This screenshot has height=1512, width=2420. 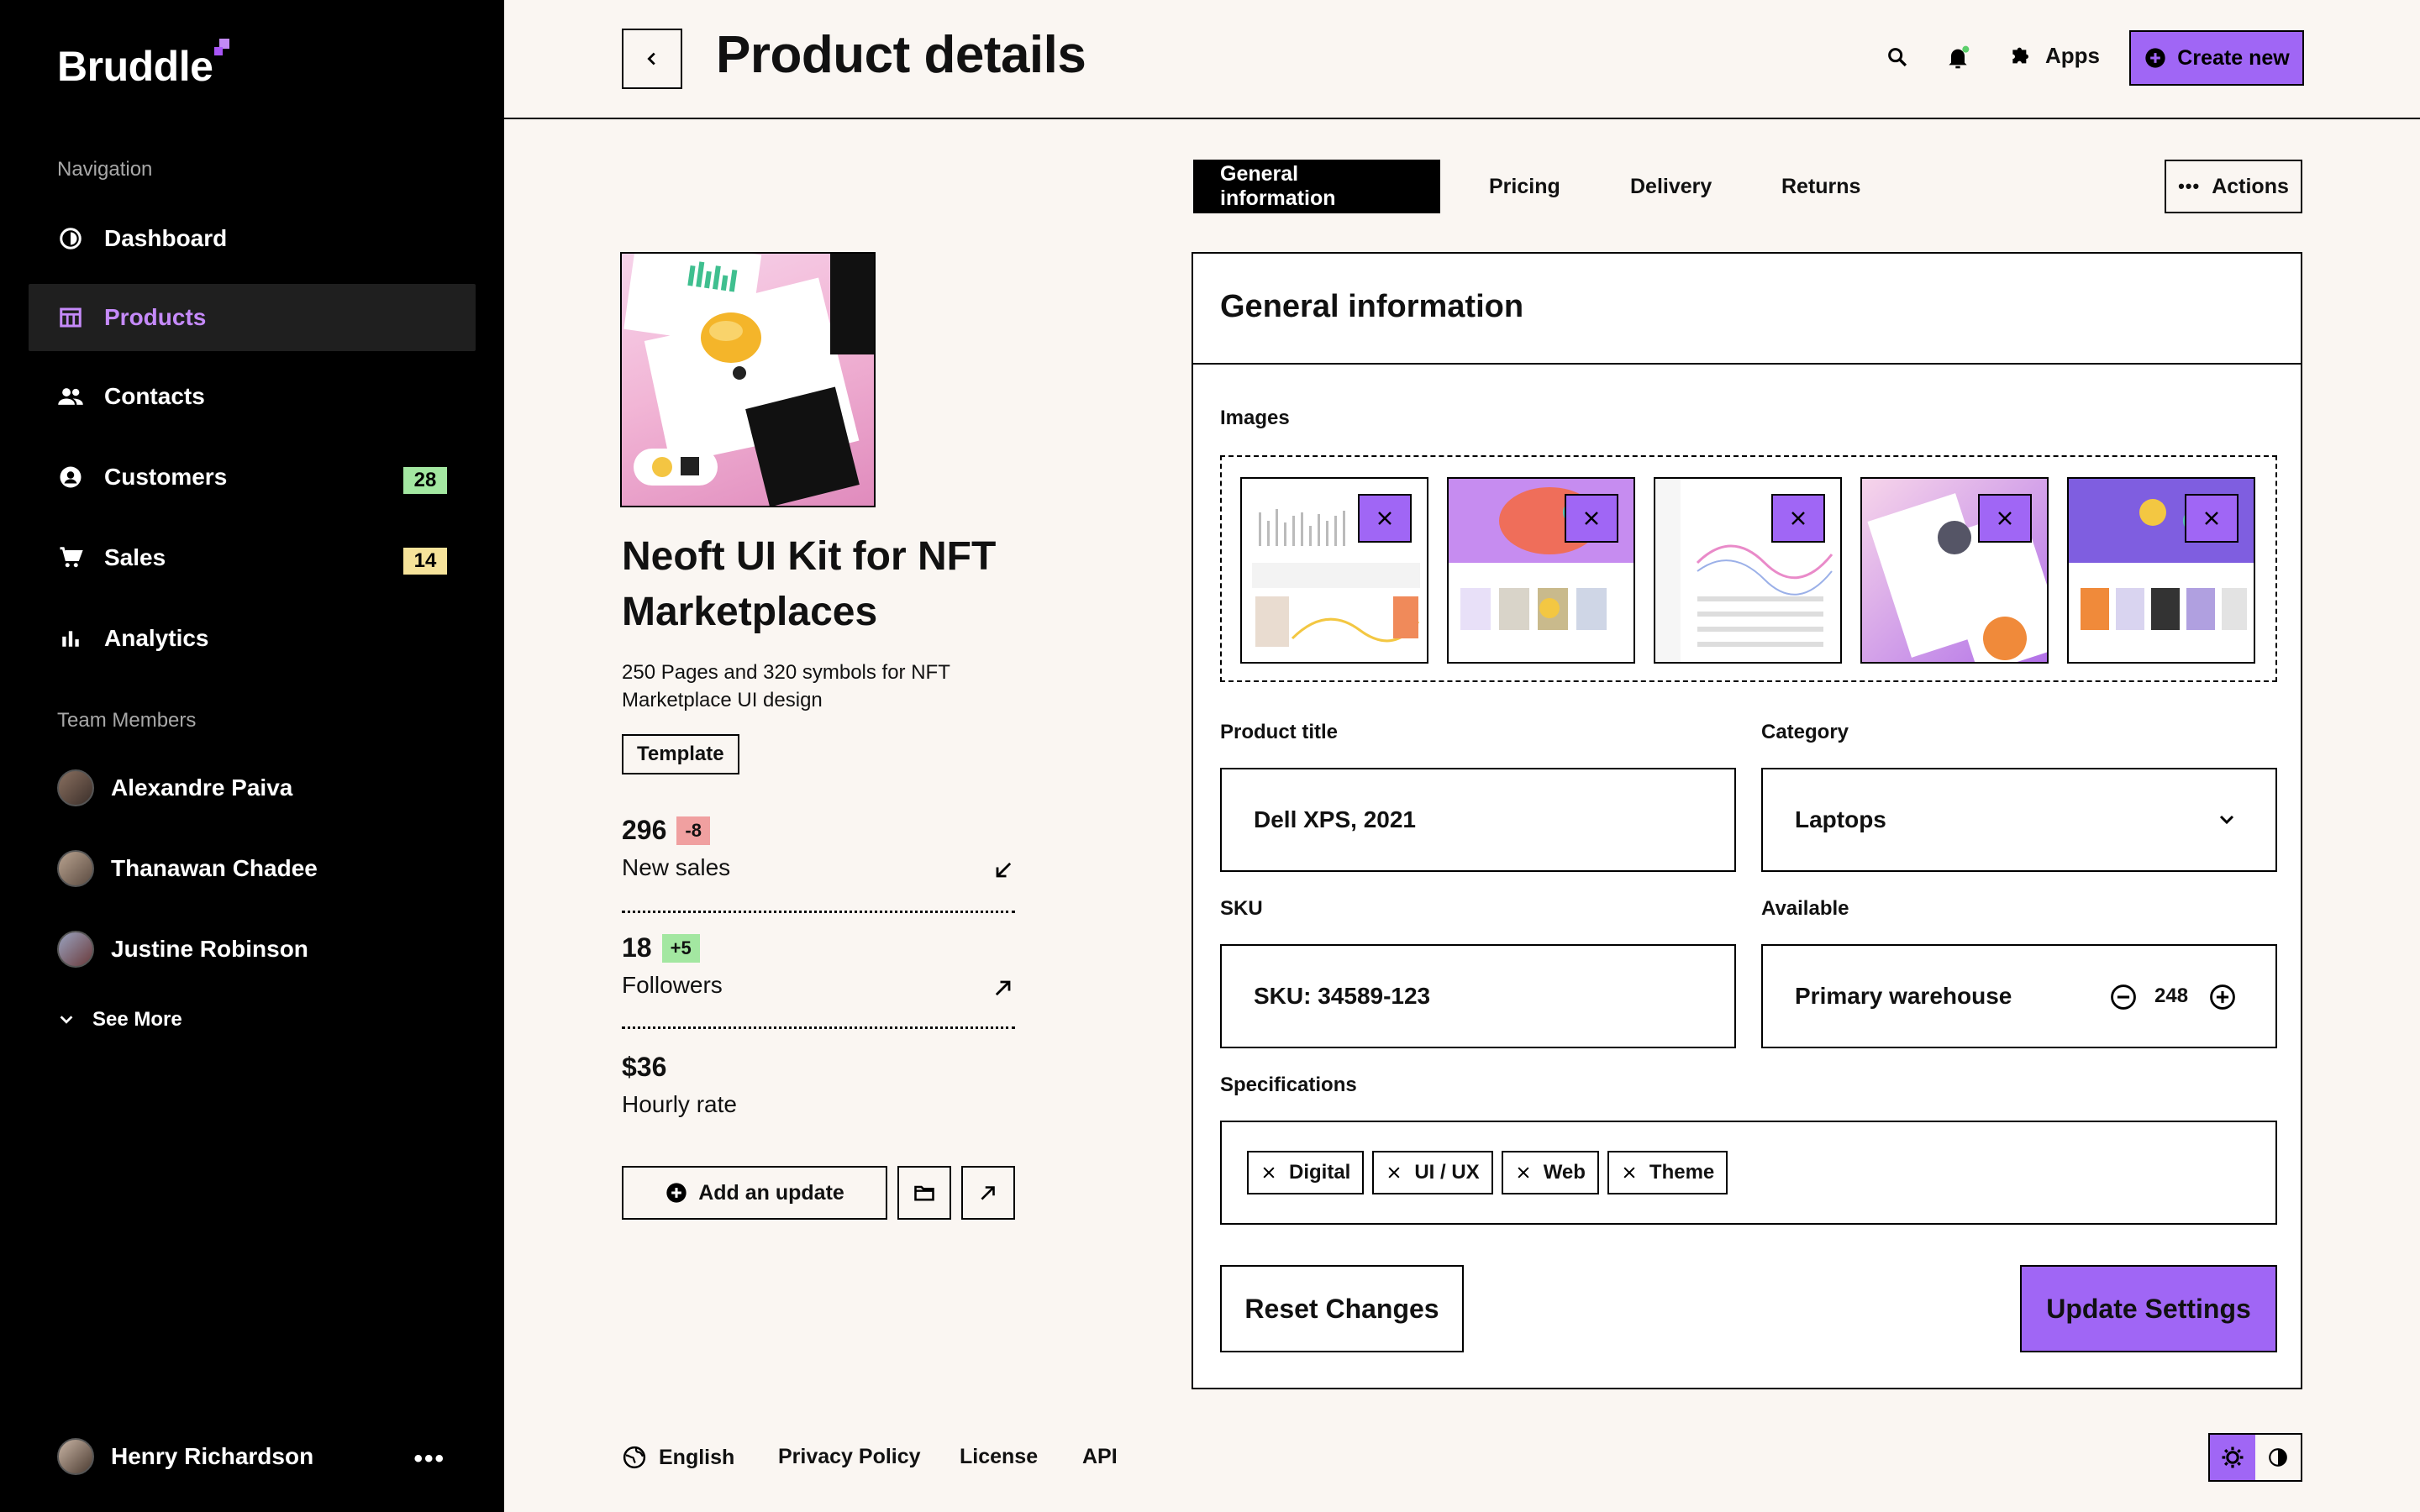 What do you see at coordinates (1525, 186) in the screenshot?
I see `tab-pricing: Pricing` at bounding box center [1525, 186].